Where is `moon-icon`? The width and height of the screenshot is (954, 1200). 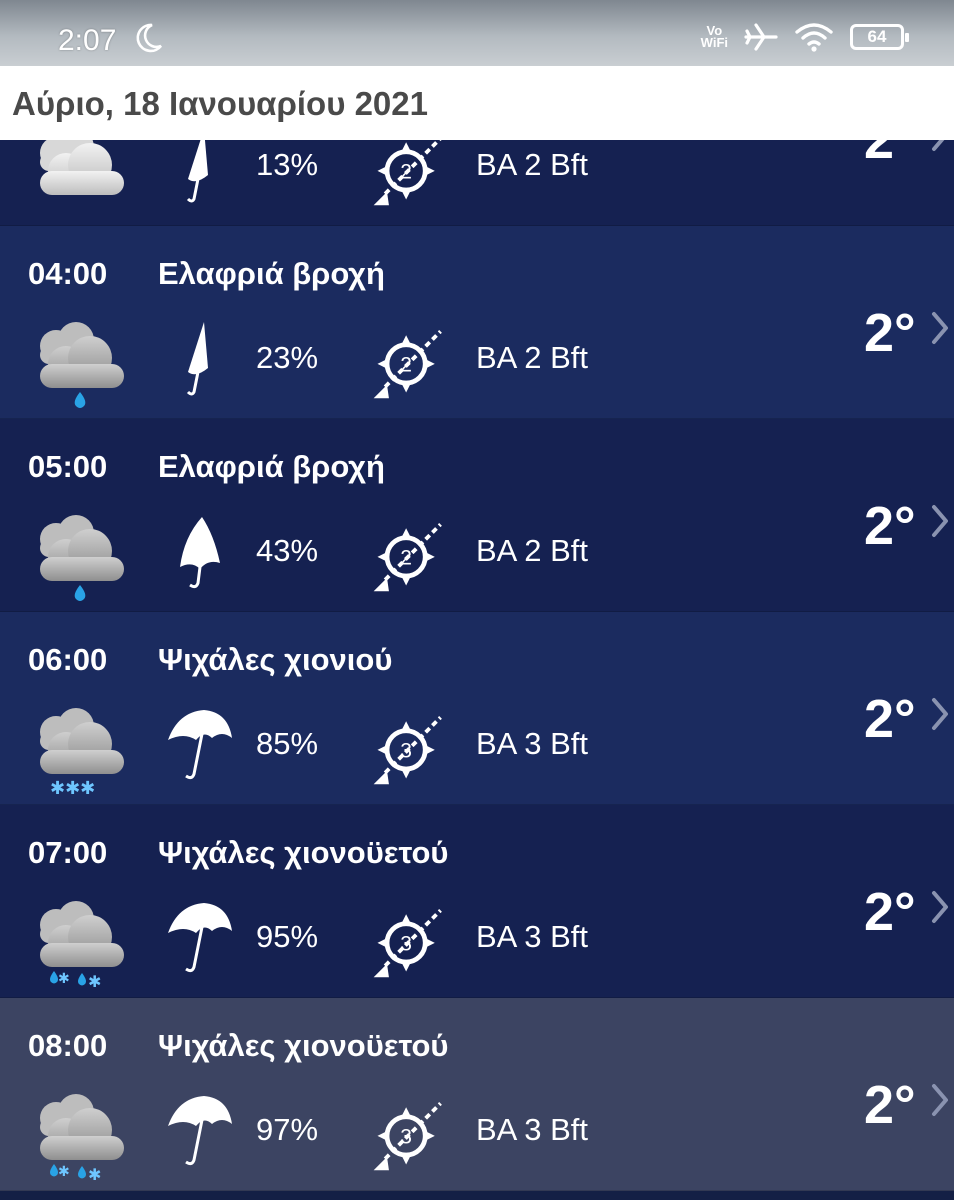
moon-icon is located at coordinates (149, 38).